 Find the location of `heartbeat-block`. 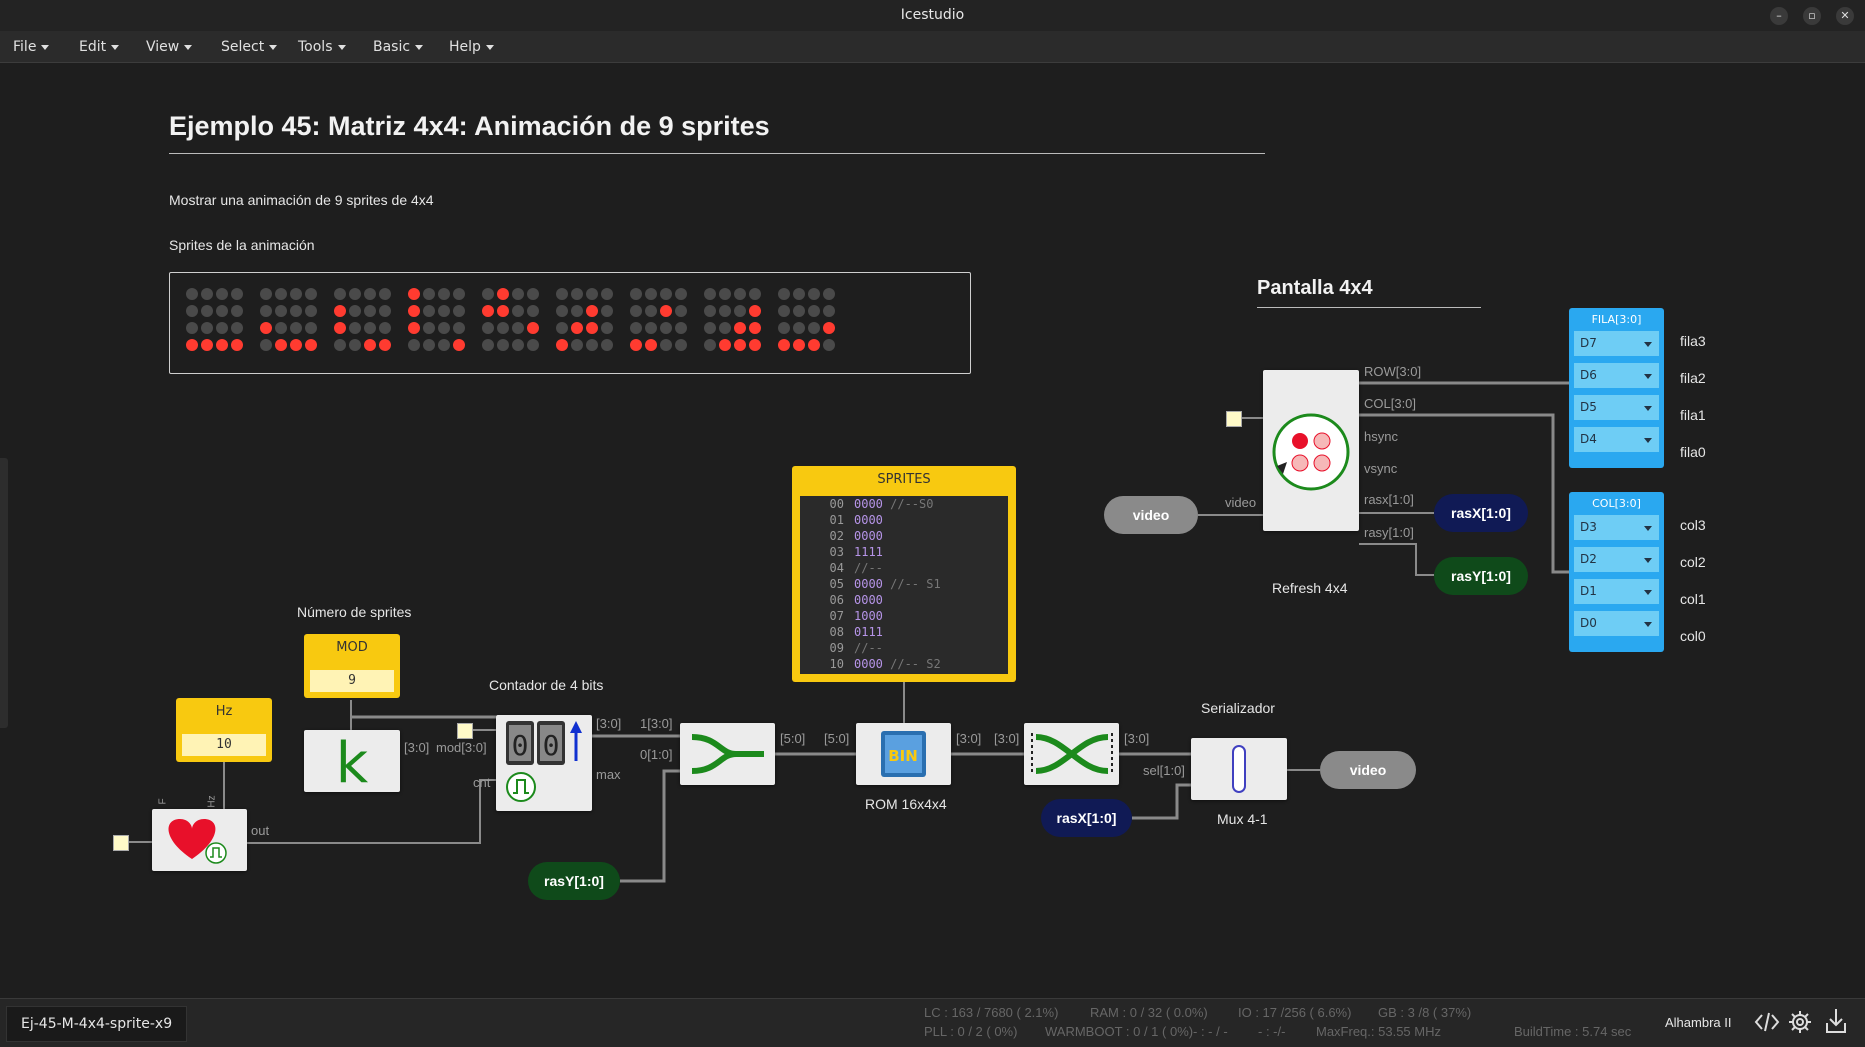

heartbeat-block is located at coordinates (199, 840).